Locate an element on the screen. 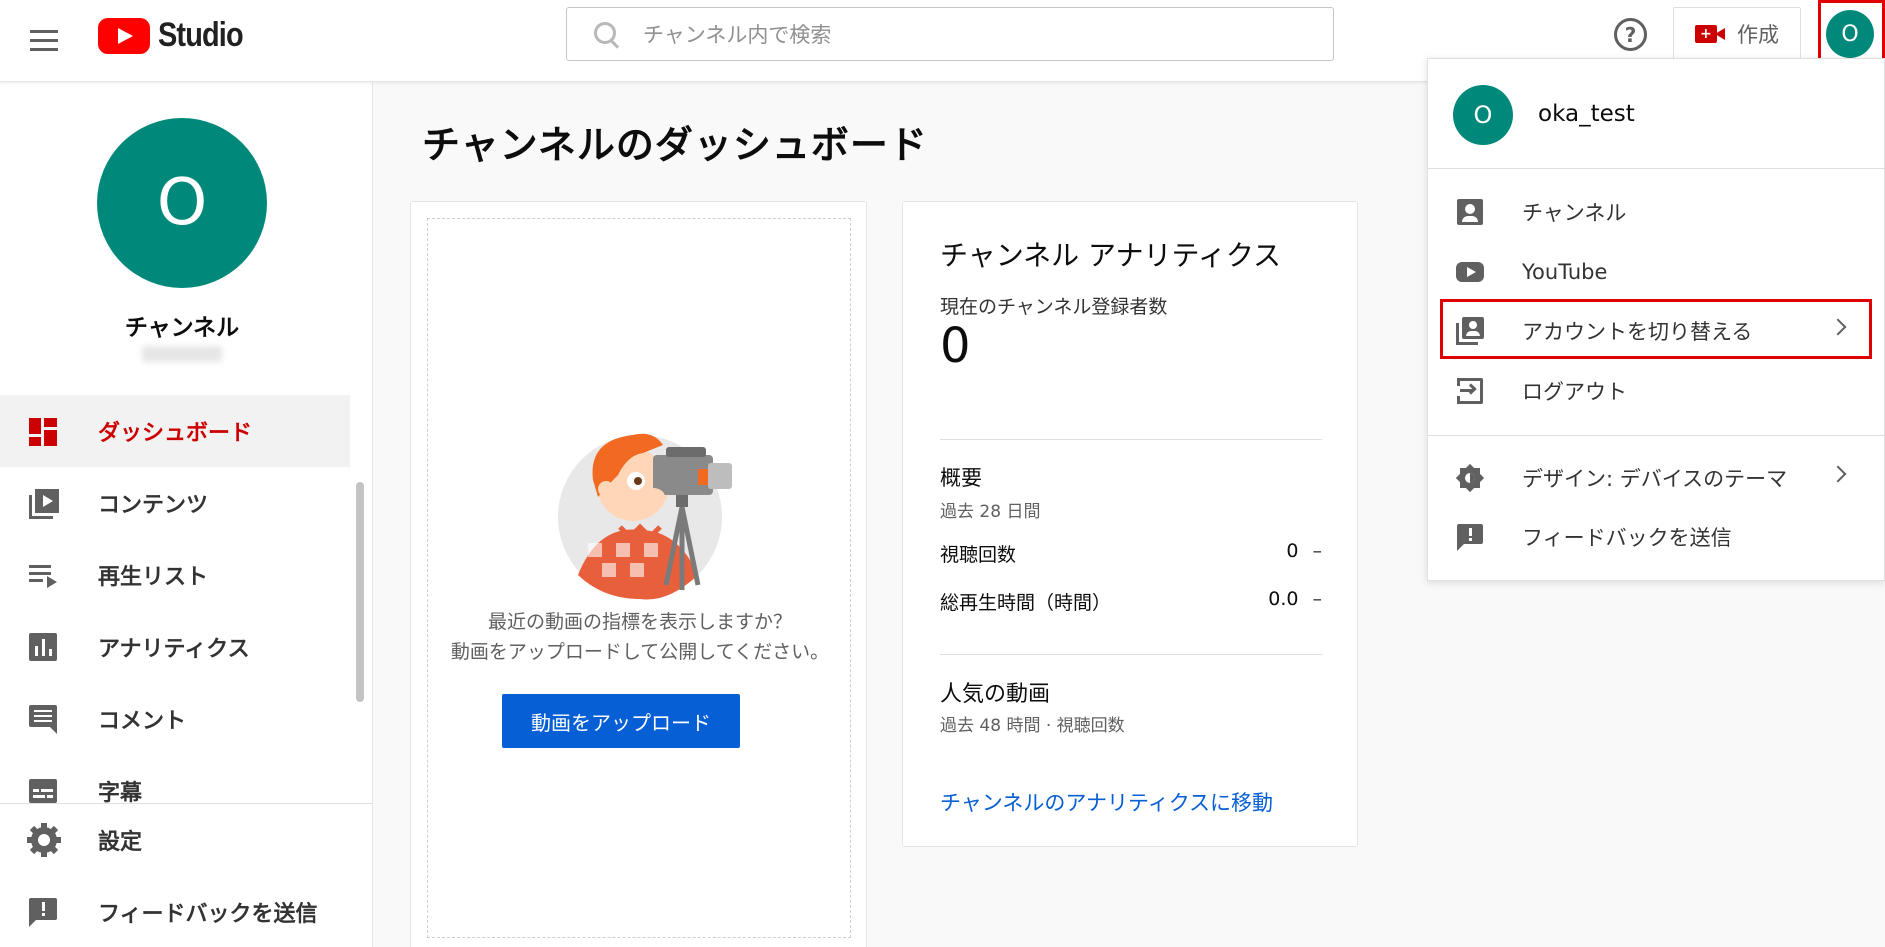 Image resolution: width=1885 pixels, height=947 pixels. menu-item-logout: ログアウト is located at coordinates (1656, 391).